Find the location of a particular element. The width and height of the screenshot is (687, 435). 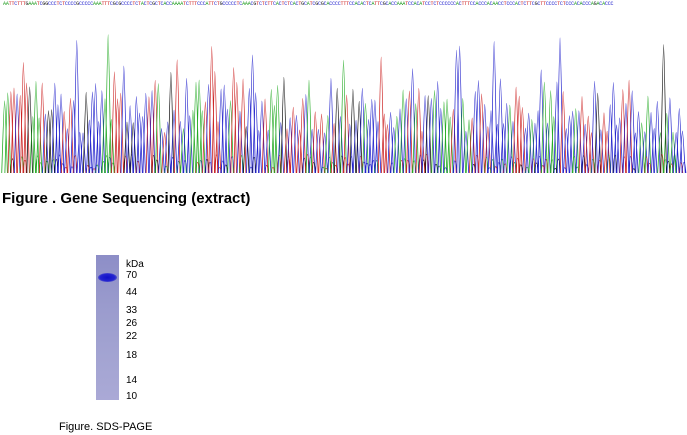

protein-band is located at coordinates (107, 277).